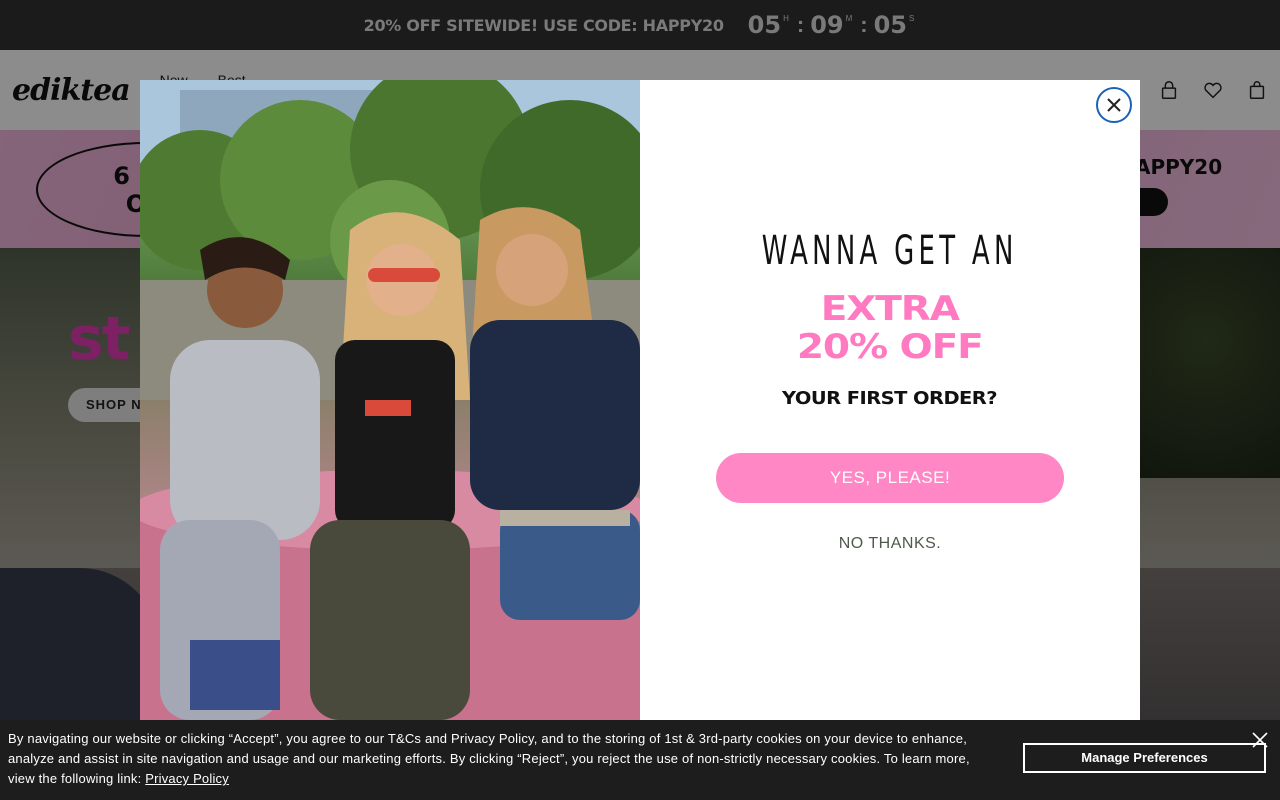 This screenshot has width=1280, height=800. What do you see at coordinates (890, 251) in the screenshot?
I see `modal-headline: WANNA GET AN` at bounding box center [890, 251].